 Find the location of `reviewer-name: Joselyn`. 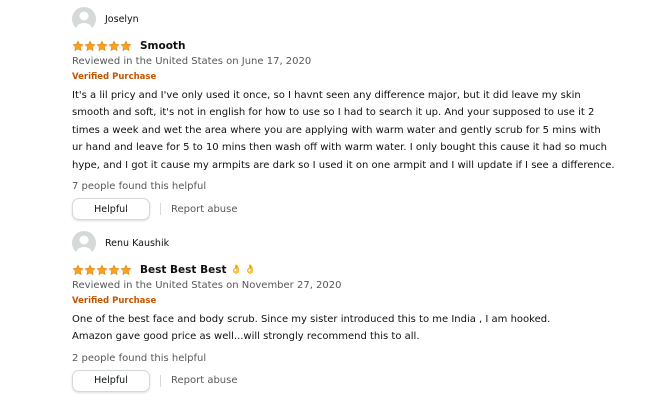

reviewer-name: Joselyn is located at coordinates (122, 19).